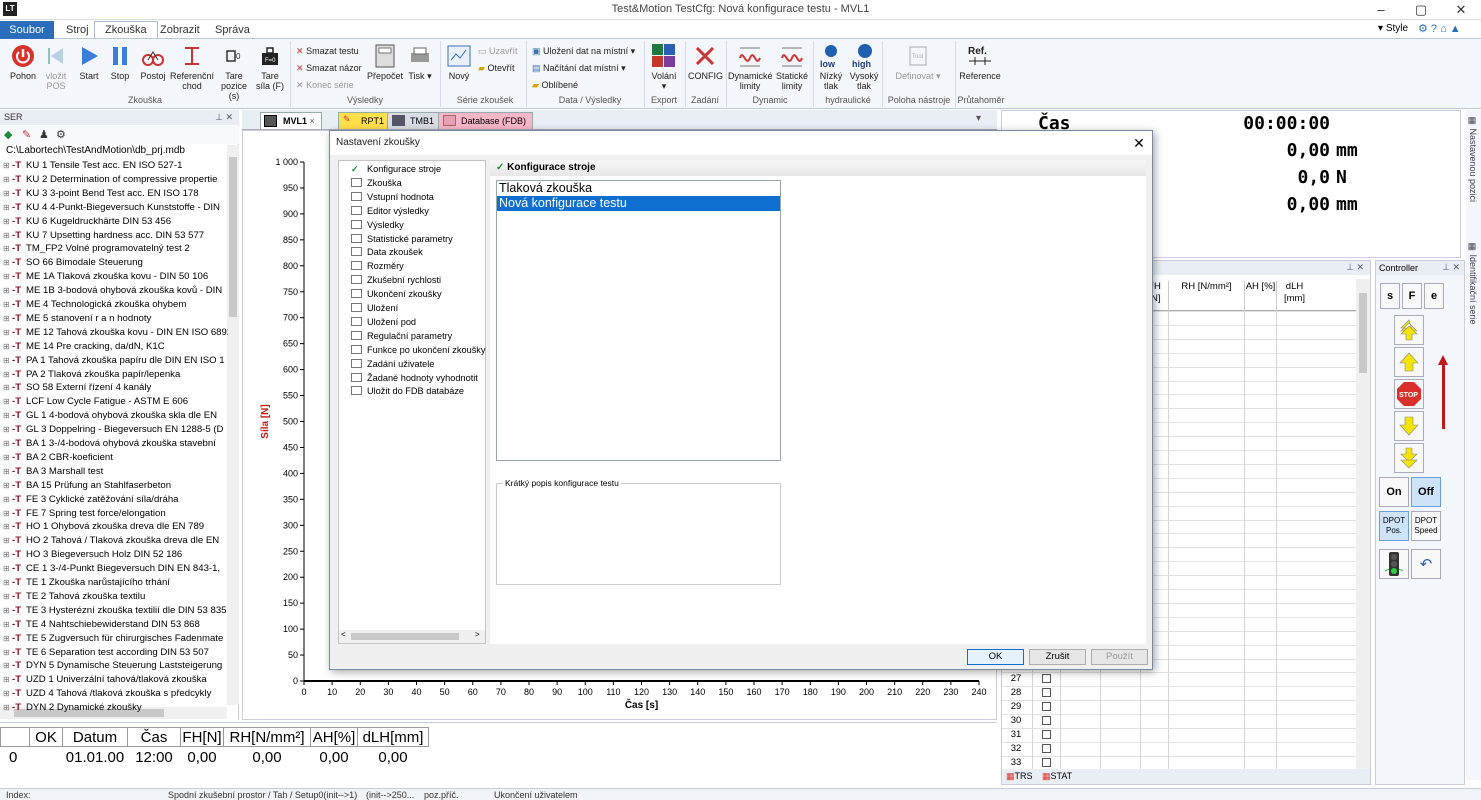 The height and width of the screenshot is (800, 1481). Describe the element at coordinates (995, 657) in the screenshot. I see `ok-button: OK` at that location.